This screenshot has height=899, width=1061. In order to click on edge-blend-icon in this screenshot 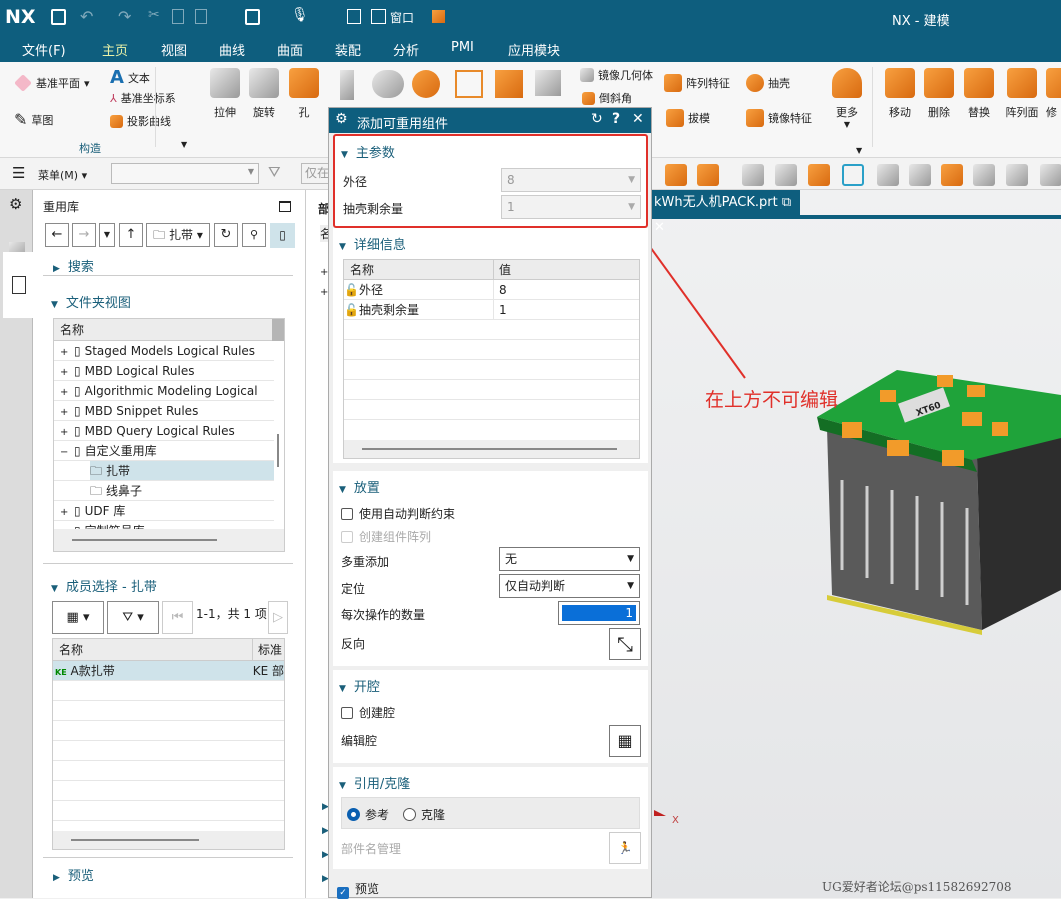, I will do `click(509, 84)`.